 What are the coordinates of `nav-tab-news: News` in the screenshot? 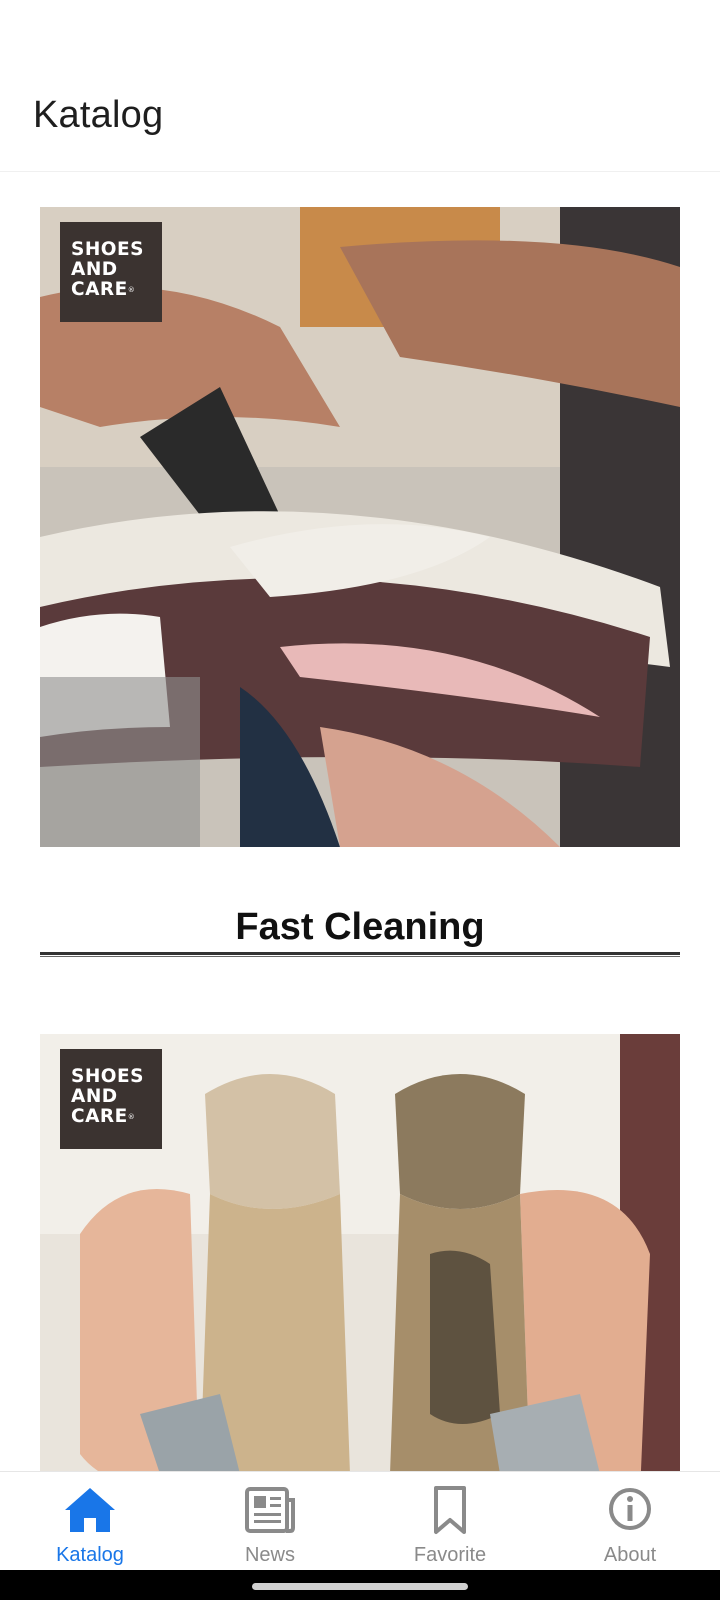 It's located at (270, 1521).